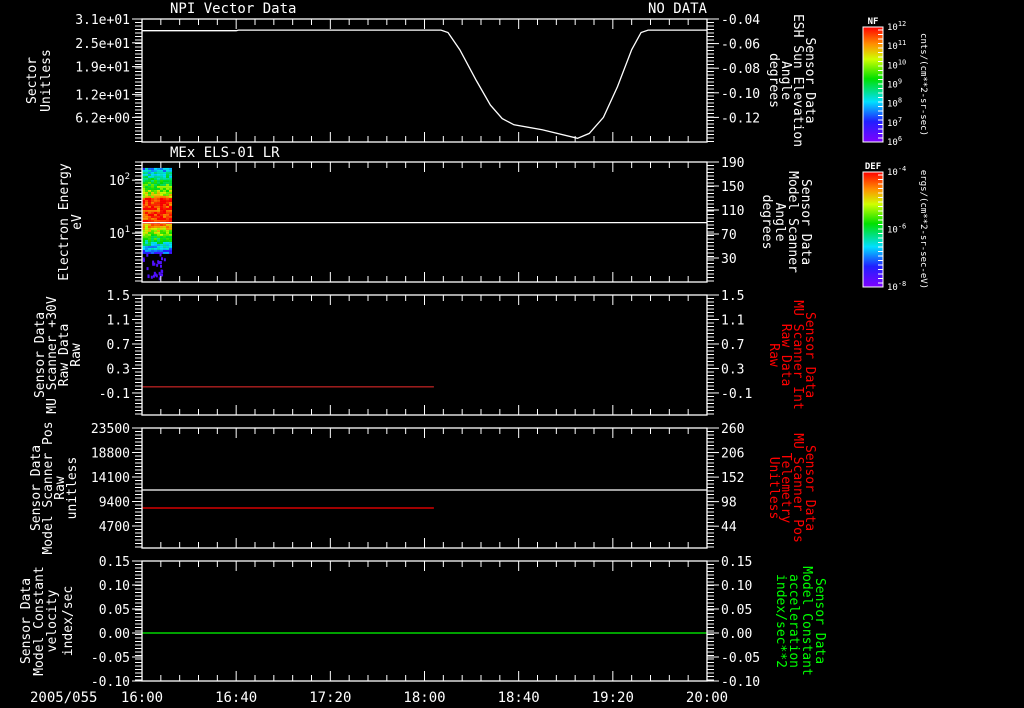 This screenshot has height=708, width=1024. I want to click on time-tick-label: 19:20, so click(613, 698).